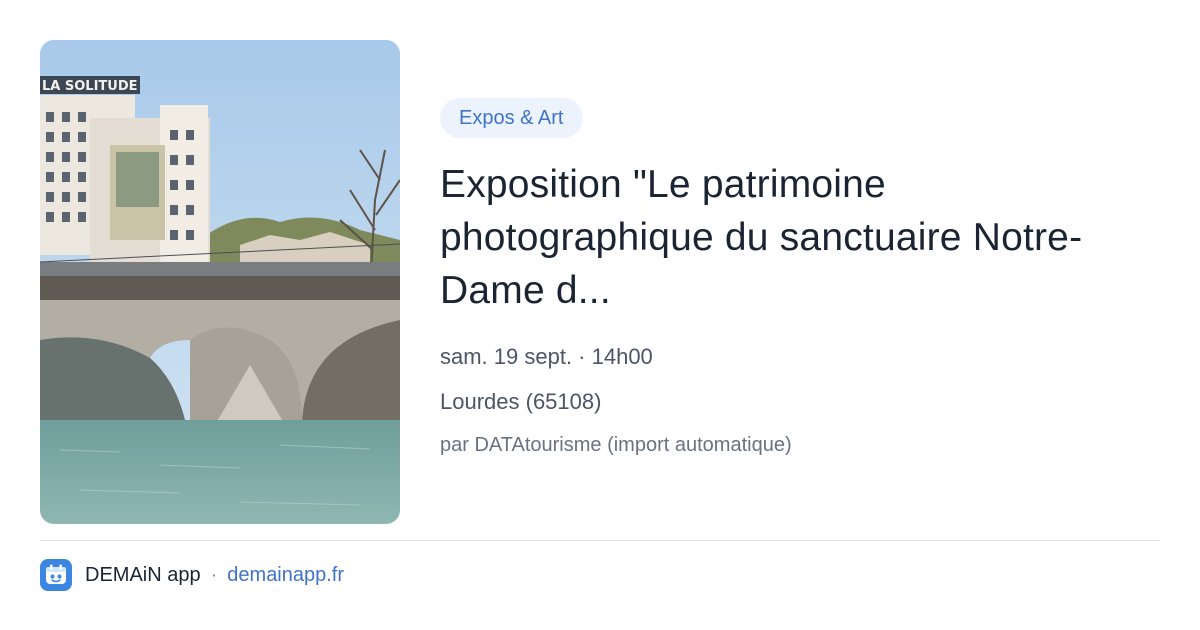  Describe the element at coordinates (546, 356) in the screenshot. I see `event-datetime: sam. 19 sept. · 14h00` at that location.